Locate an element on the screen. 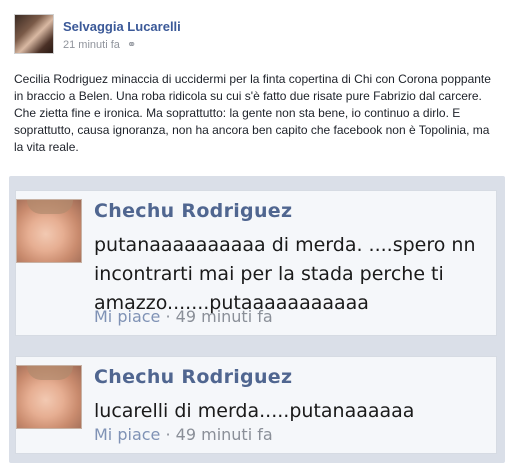 Image resolution: width=514 pixels, height=466 pixels. post-timestamp: 21 minuti fa is located at coordinates (91, 45).